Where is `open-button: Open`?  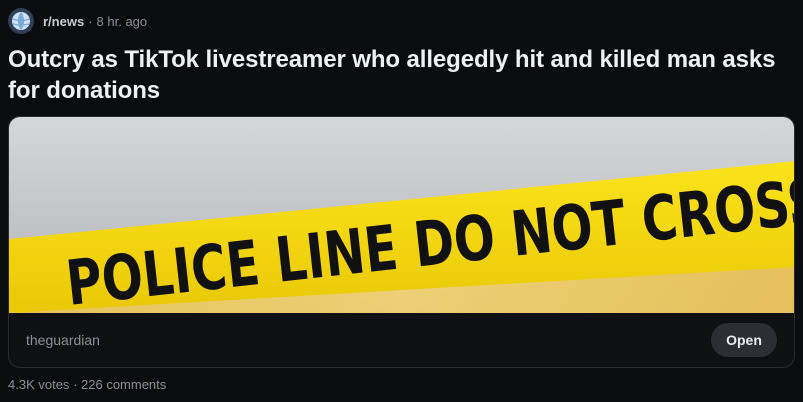
open-button: Open is located at coordinates (744, 340).